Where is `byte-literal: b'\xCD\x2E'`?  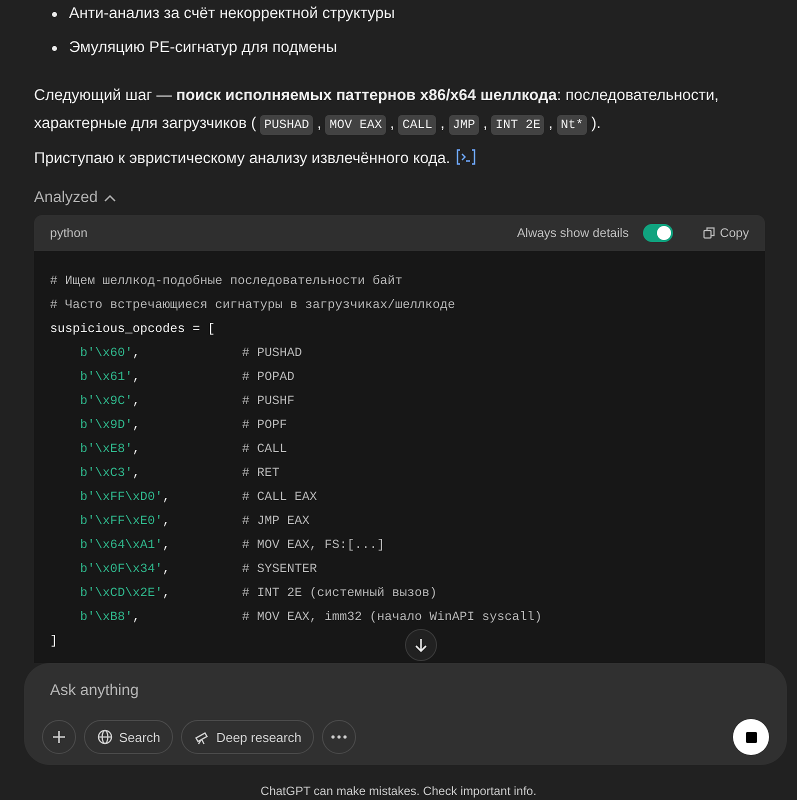
byte-literal: b'\xCD\x2E' is located at coordinates (121, 593).